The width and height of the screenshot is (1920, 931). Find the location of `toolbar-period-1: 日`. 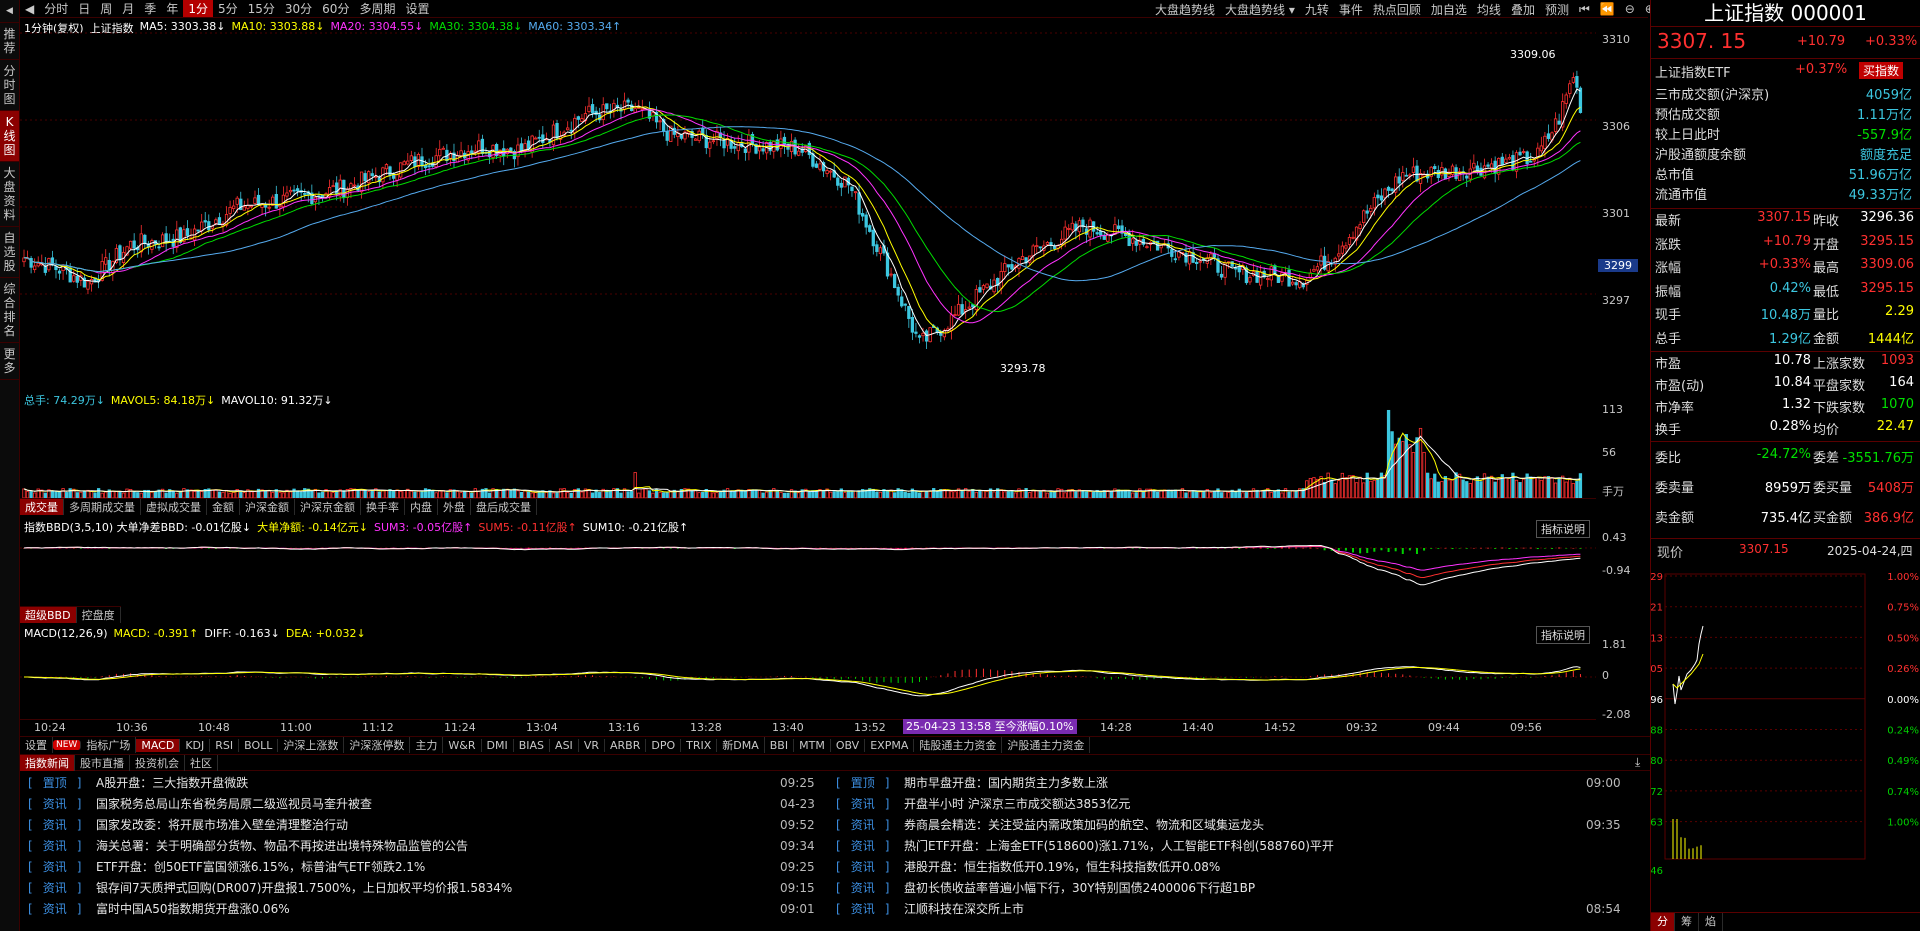

toolbar-period-1: 日 is located at coordinates (84, 8).